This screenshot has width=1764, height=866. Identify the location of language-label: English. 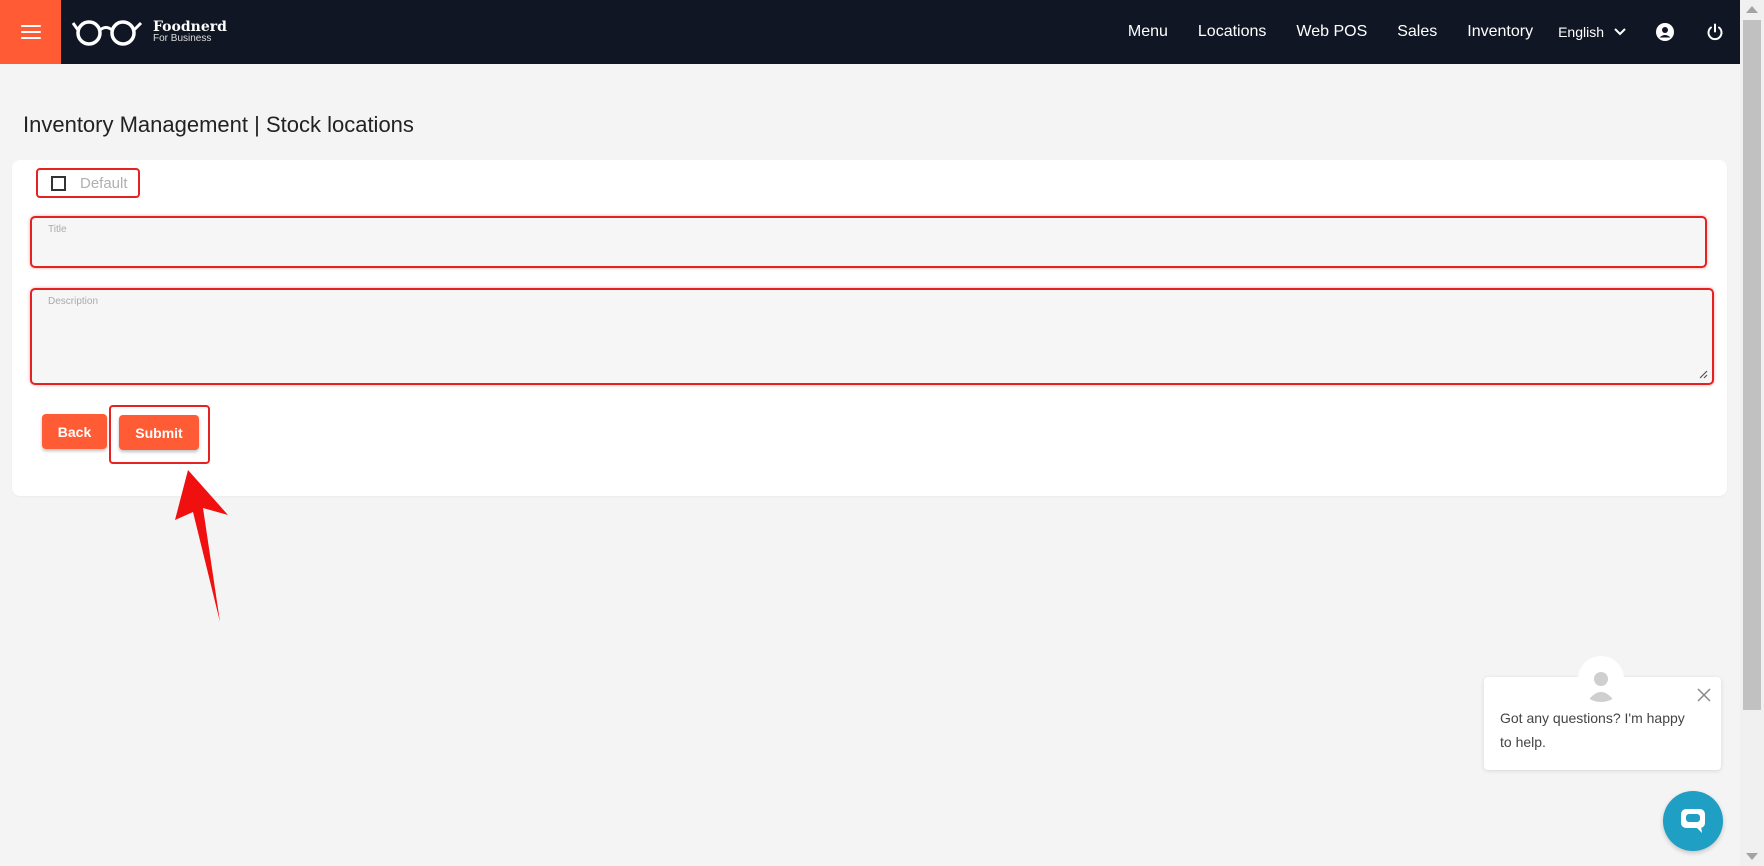
(1581, 32).